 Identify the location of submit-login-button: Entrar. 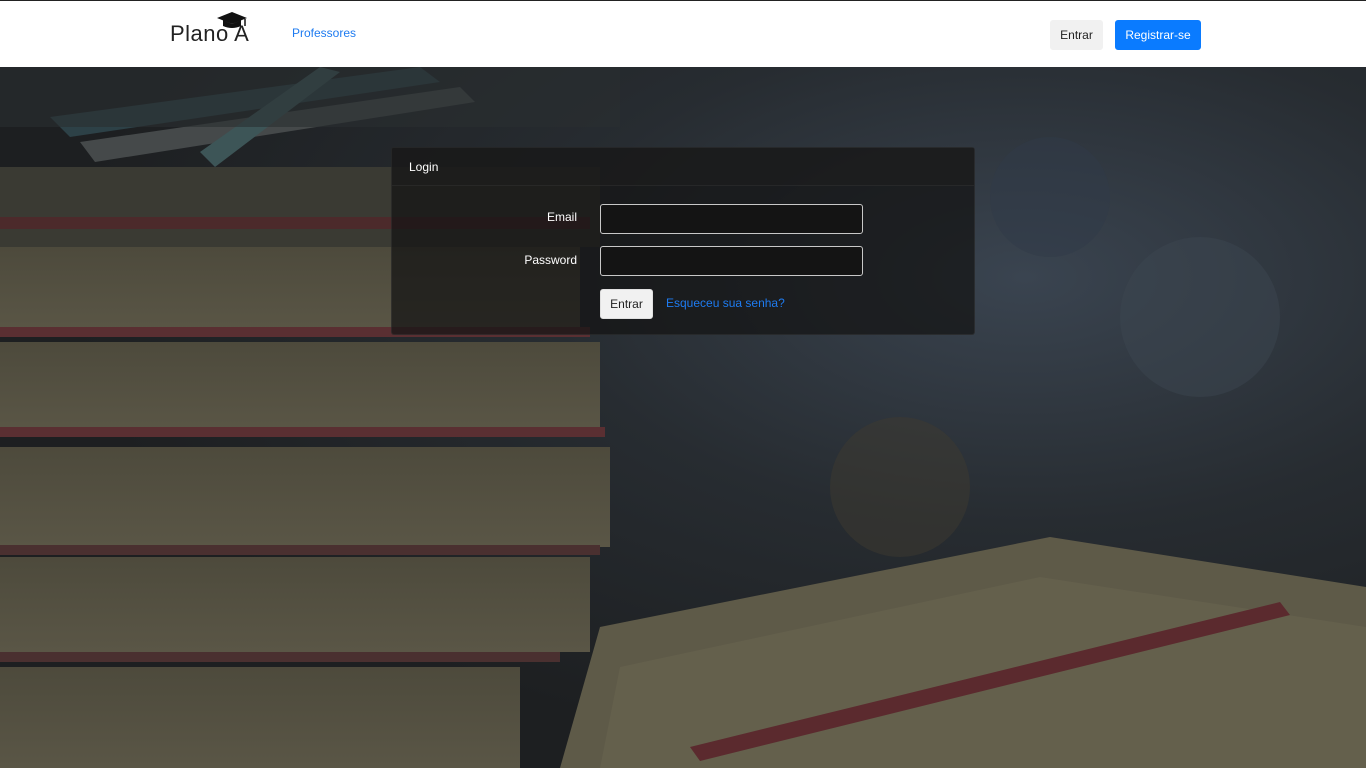
(626, 304).